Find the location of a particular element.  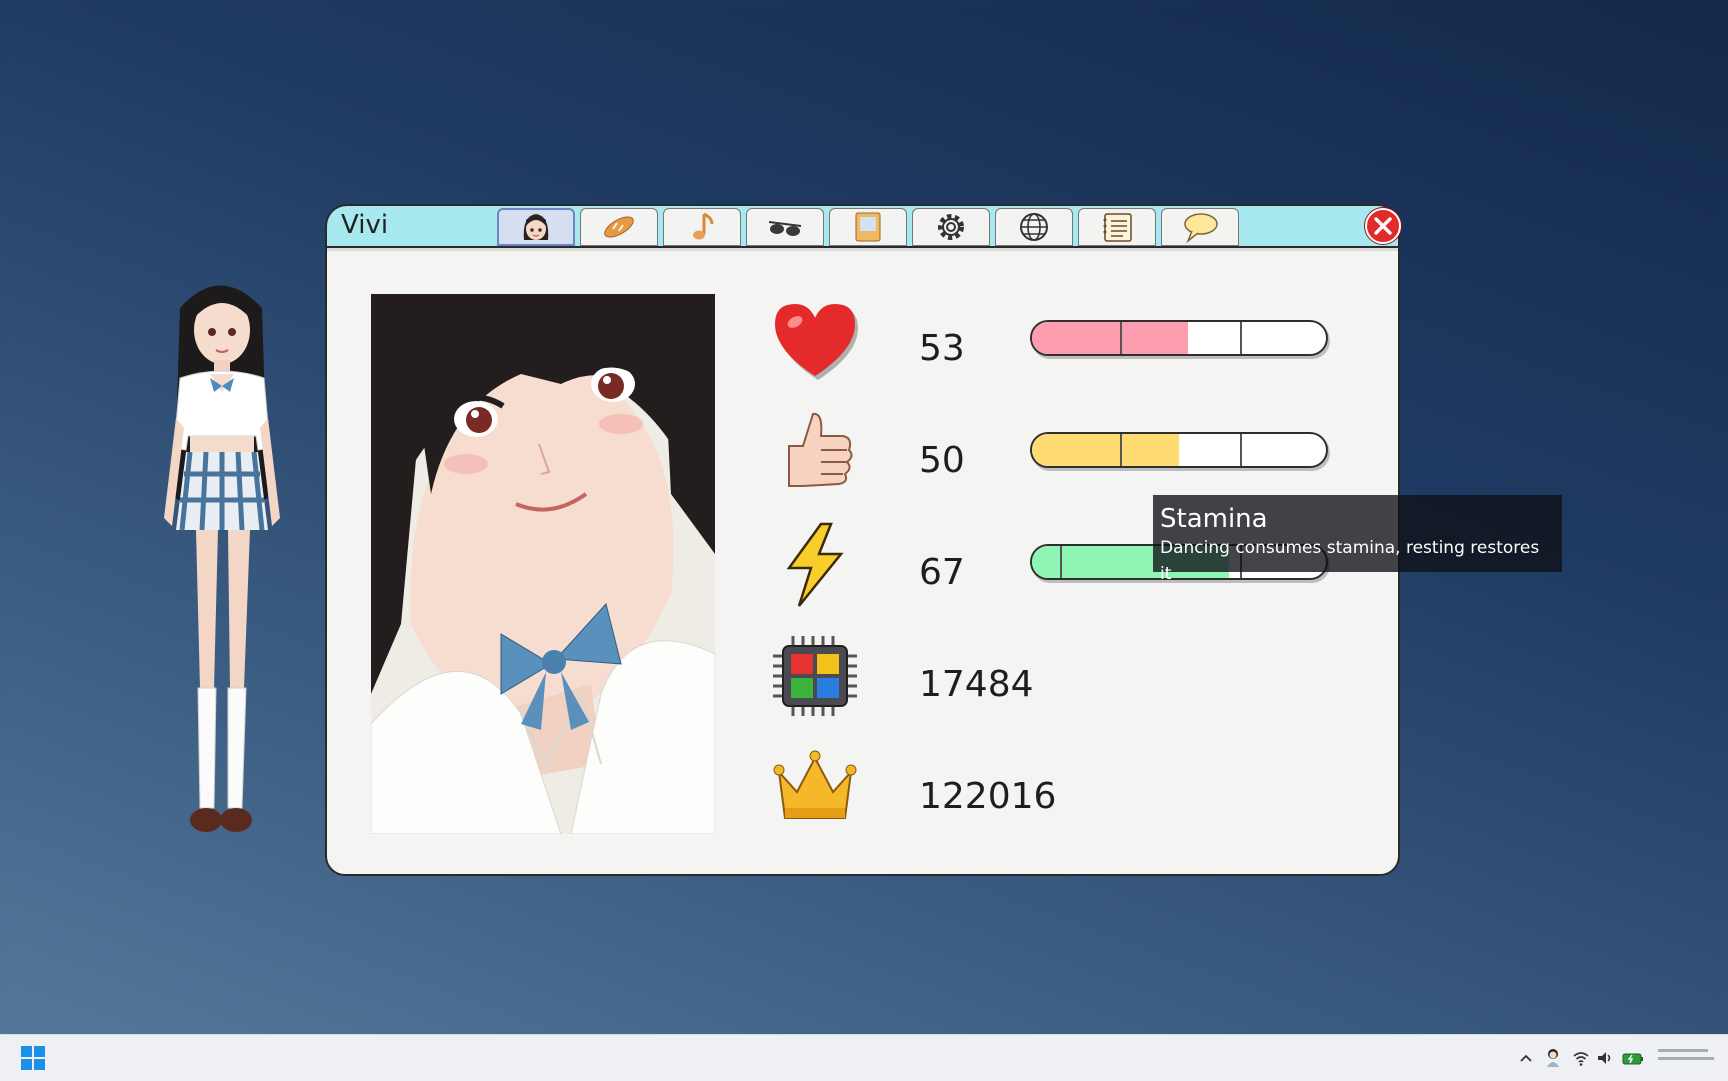

health-bar is located at coordinates (1179, 338).